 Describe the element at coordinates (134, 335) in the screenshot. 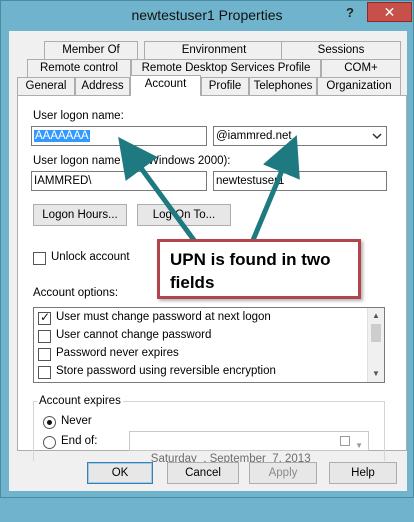

I see `option-label: User cannot change password` at that location.